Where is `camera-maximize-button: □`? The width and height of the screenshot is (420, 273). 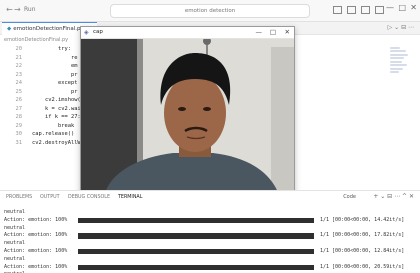
camera-maximize-button: □ is located at coordinates (273, 32).